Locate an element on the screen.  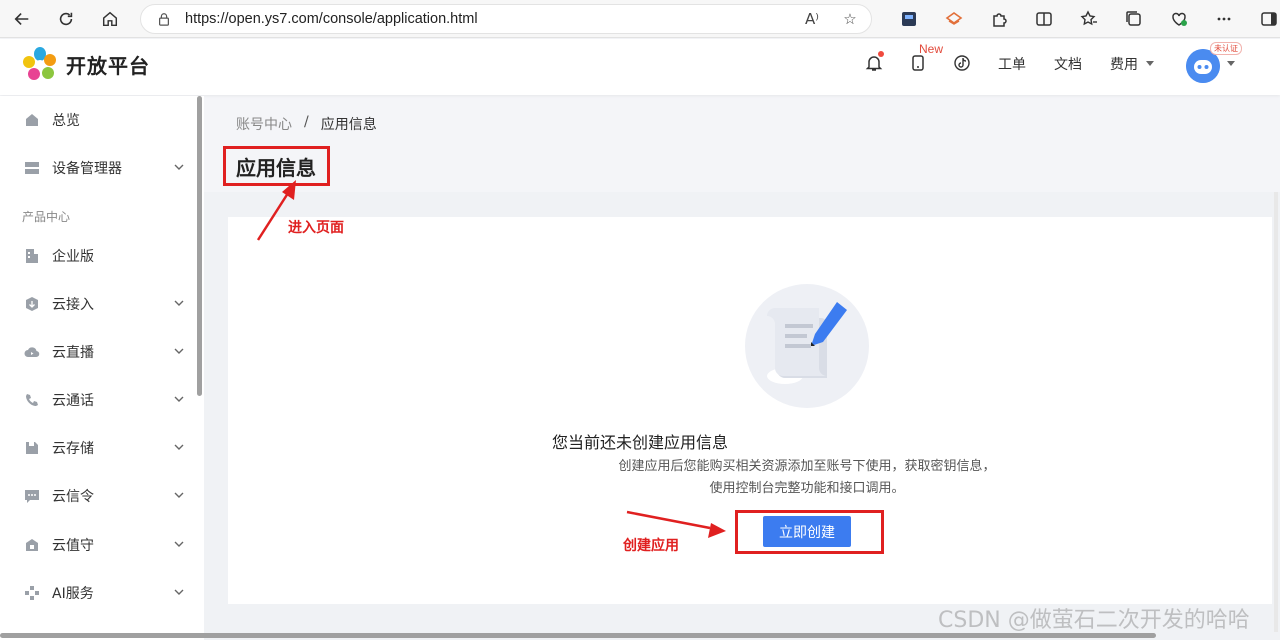
sidebar-item-cloud-access: 云接入 is located at coordinates (98, 304).